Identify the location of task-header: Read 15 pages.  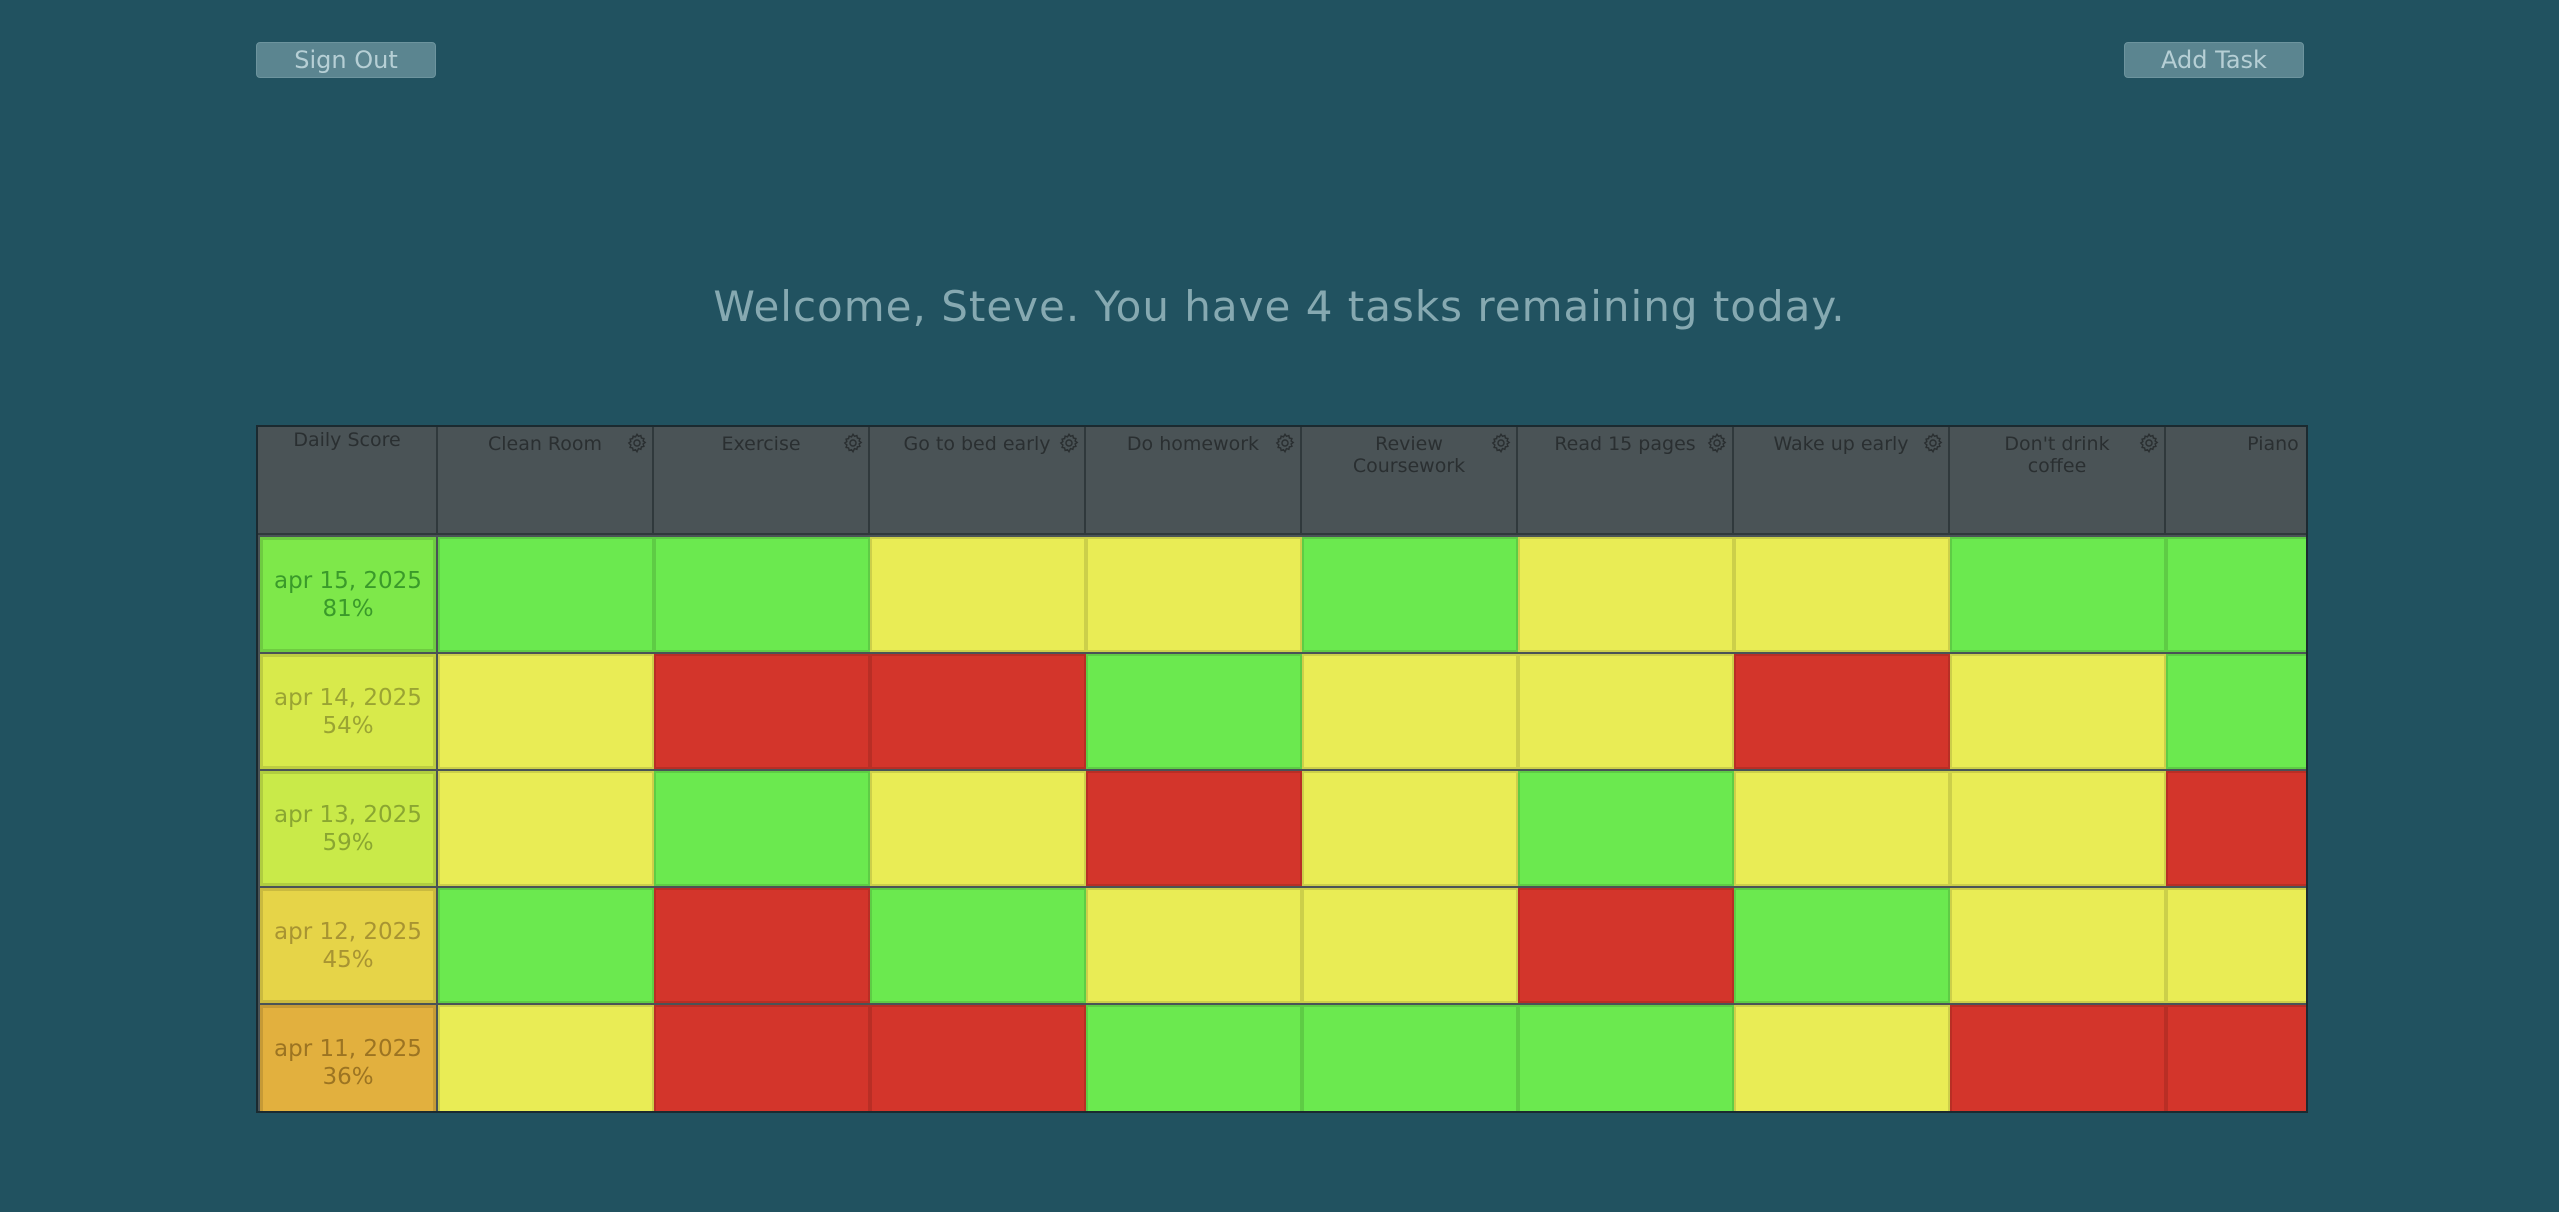
(1626, 481).